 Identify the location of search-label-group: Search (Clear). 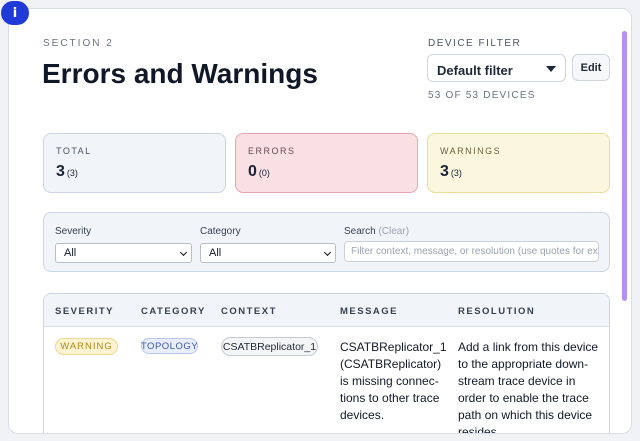
(376, 231).